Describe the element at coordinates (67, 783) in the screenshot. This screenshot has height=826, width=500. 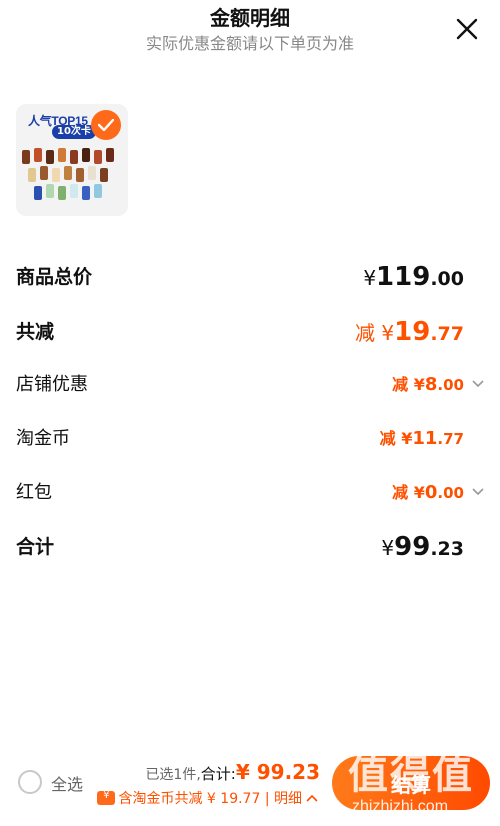
I see `select-all-label: 全选` at that location.